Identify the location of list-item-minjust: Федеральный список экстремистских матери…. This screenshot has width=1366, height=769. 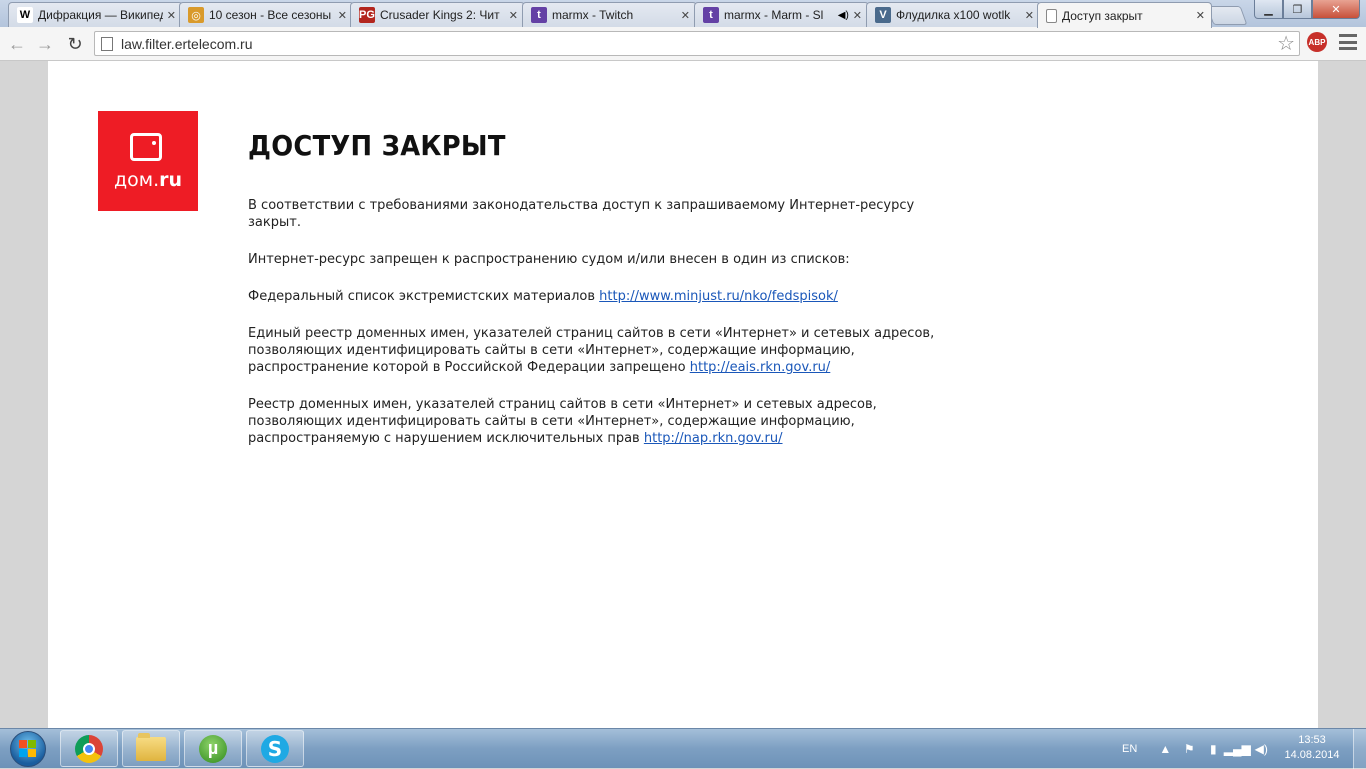
(543, 296).